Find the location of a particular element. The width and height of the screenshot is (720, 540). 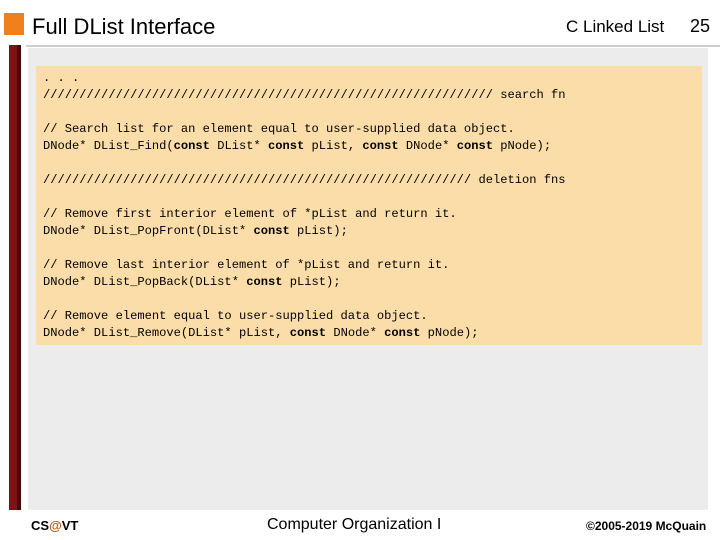

left-accent-bar is located at coordinates (13, 277).